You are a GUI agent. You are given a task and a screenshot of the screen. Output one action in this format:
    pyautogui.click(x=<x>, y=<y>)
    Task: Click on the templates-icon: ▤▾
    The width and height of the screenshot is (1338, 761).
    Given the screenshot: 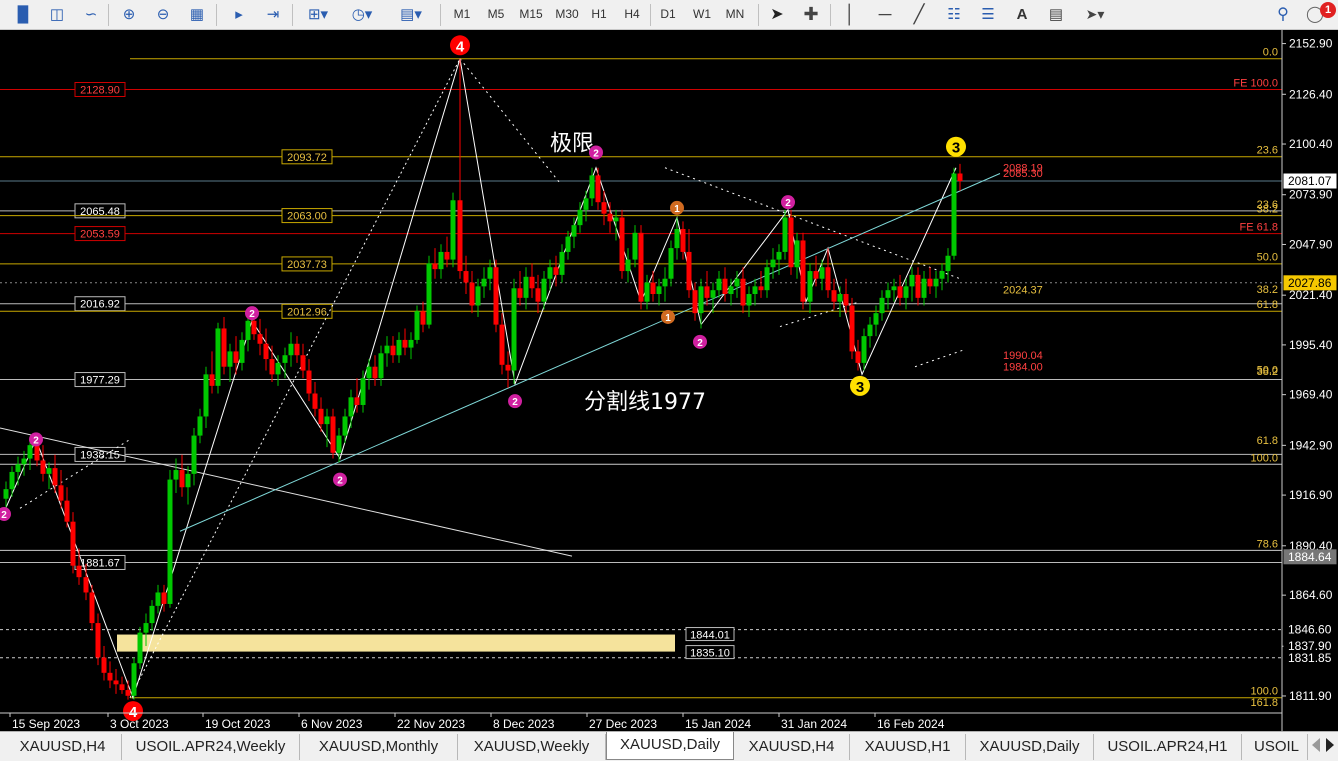 What is the action you would take?
    pyautogui.click(x=411, y=14)
    